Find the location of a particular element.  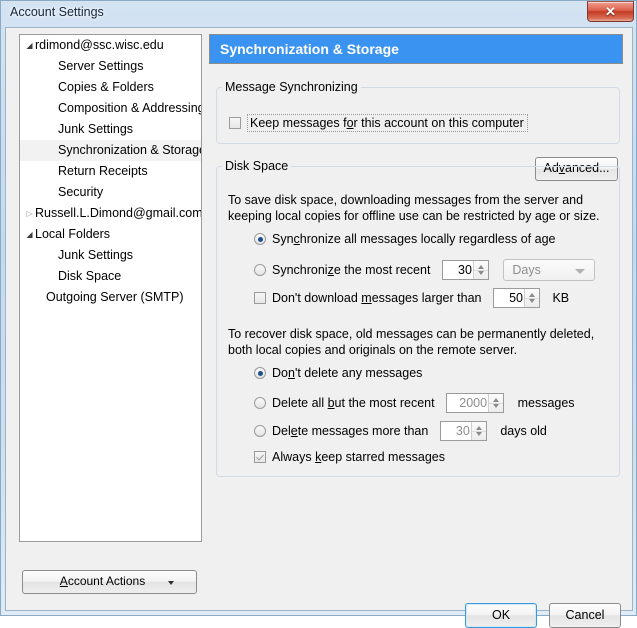

sidebar-item: Disk Space is located at coordinates (110, 276).